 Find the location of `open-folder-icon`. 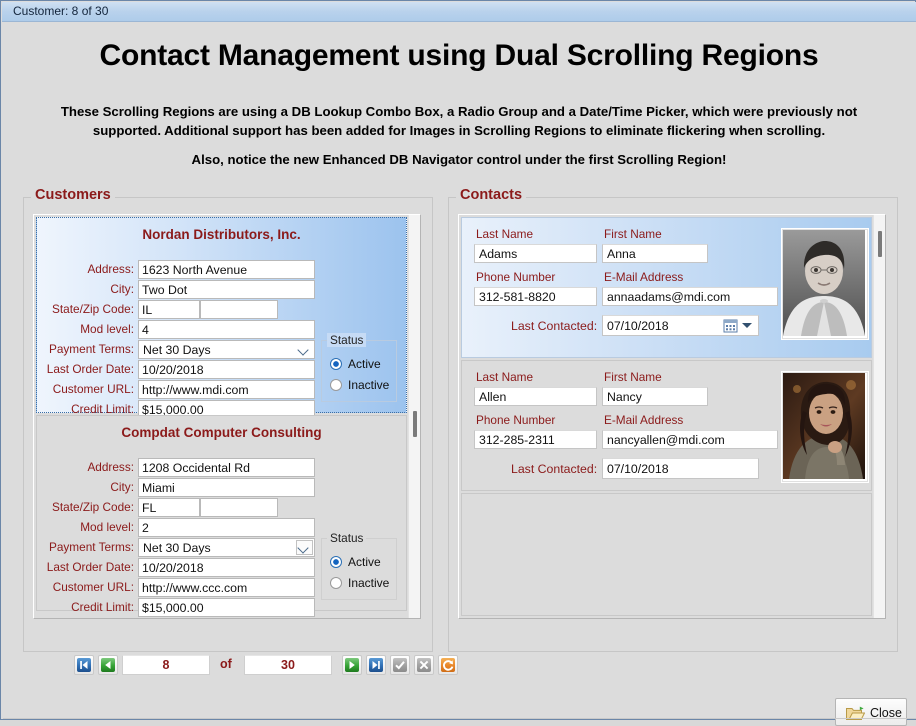

open-folder-icon is located at coordinates (856, 716).